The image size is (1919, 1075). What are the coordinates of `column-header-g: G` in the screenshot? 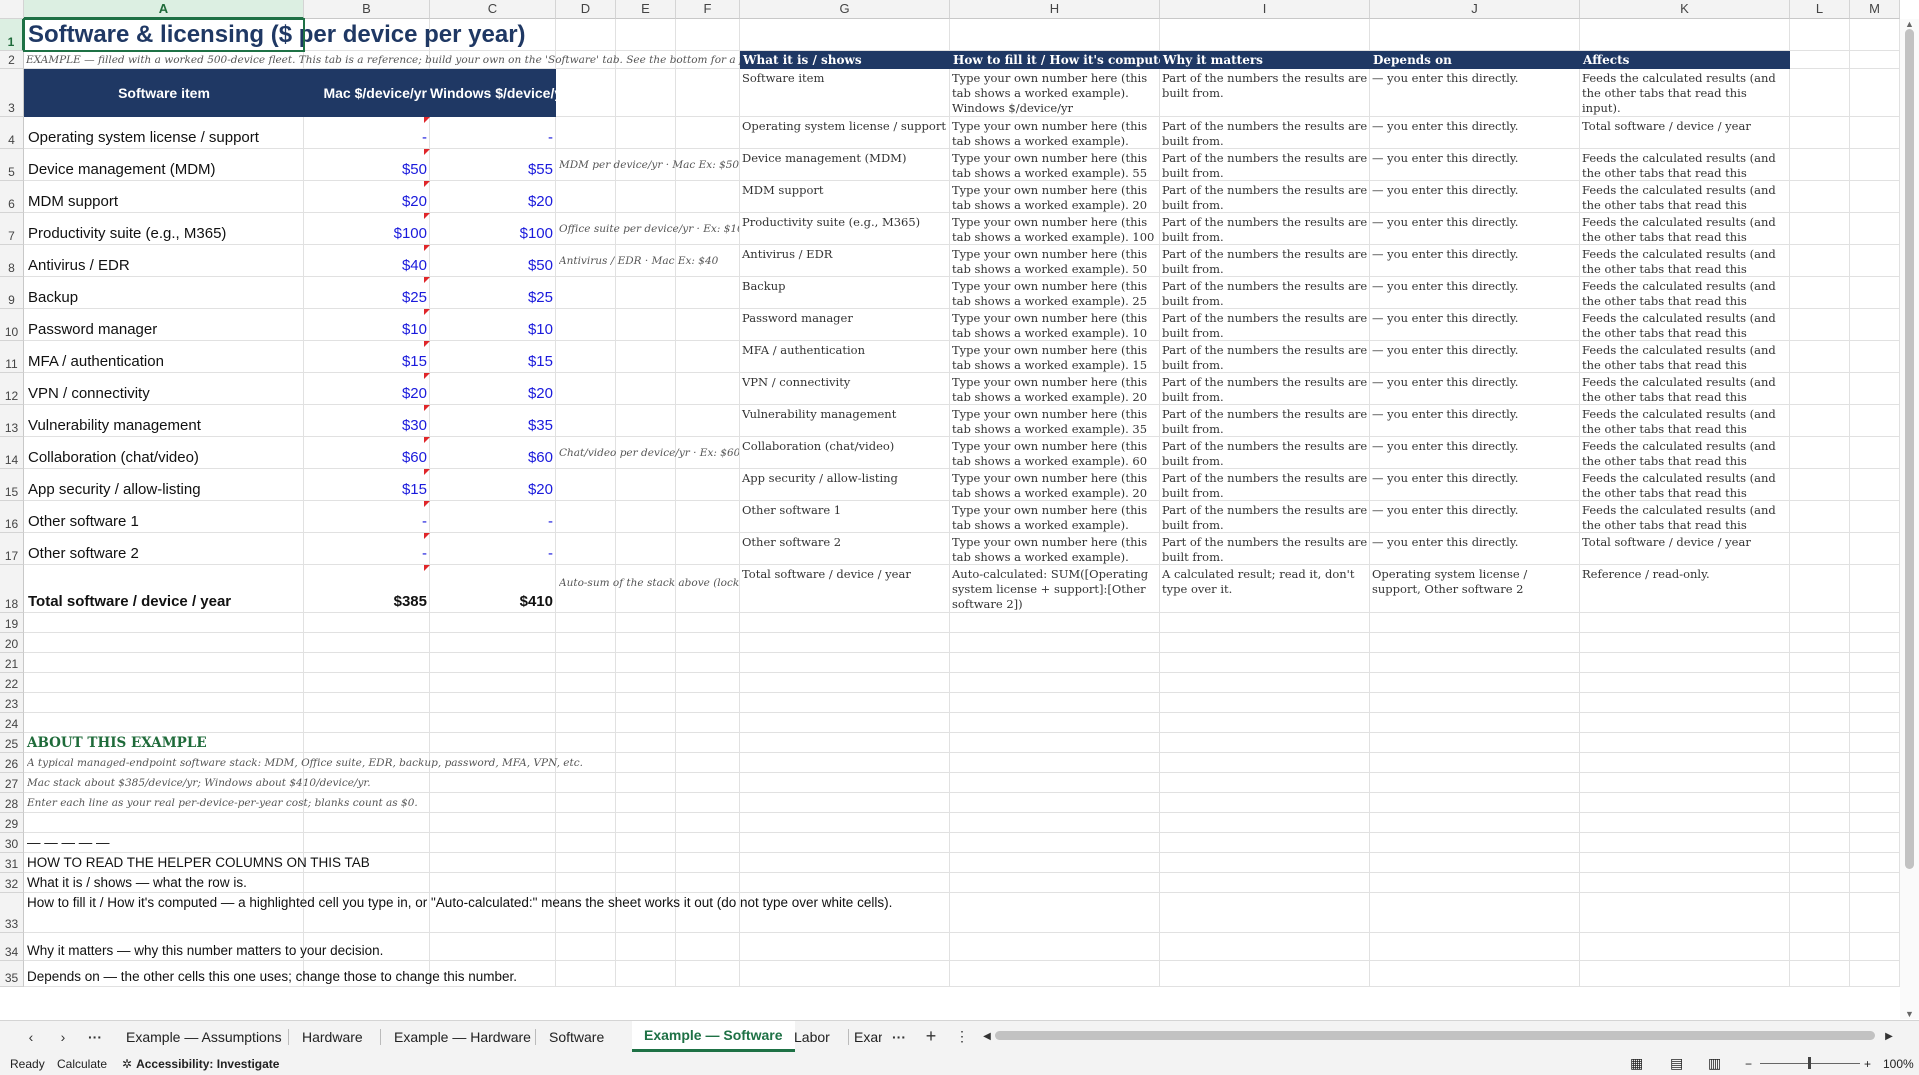 It's located at (845, 9).